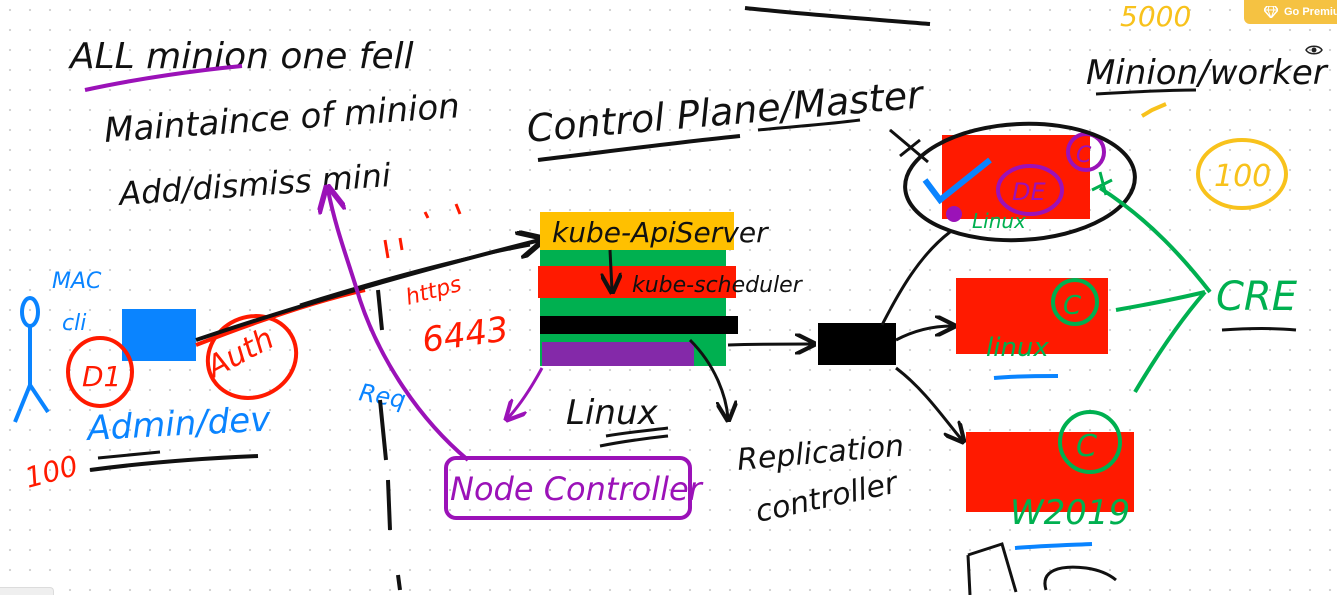 The image size is (1337, 595). Describe the element at coordinates (928, 403) in the screenshot. I see `hub-arrow-bottom` at that location.